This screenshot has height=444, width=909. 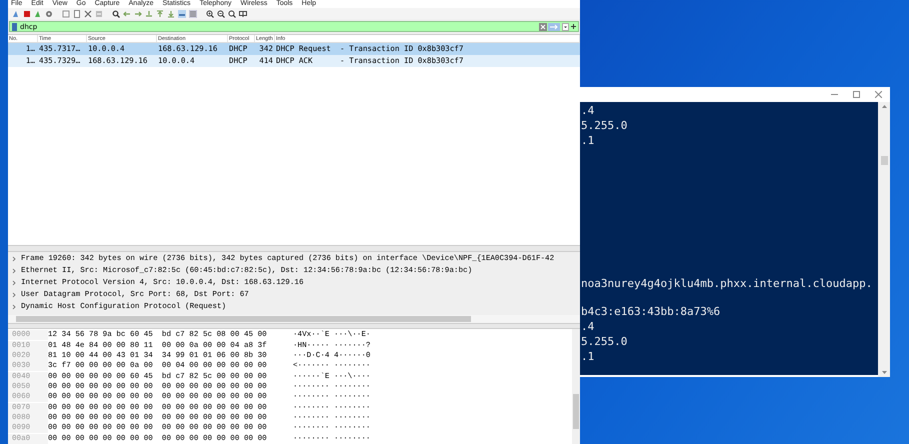 What do you see at coordinates (14, 26) in the screenshot?
I see `bookmark-icon` at bounding box center [14, 26].